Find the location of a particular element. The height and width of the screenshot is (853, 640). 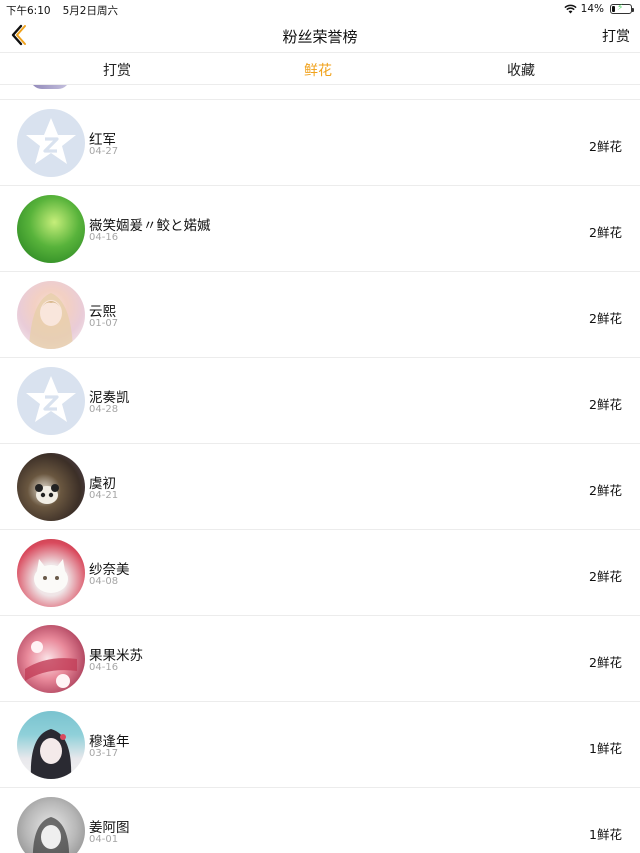

page-title: 粉丝荣誉榜 is located at coordinates (320, 37).